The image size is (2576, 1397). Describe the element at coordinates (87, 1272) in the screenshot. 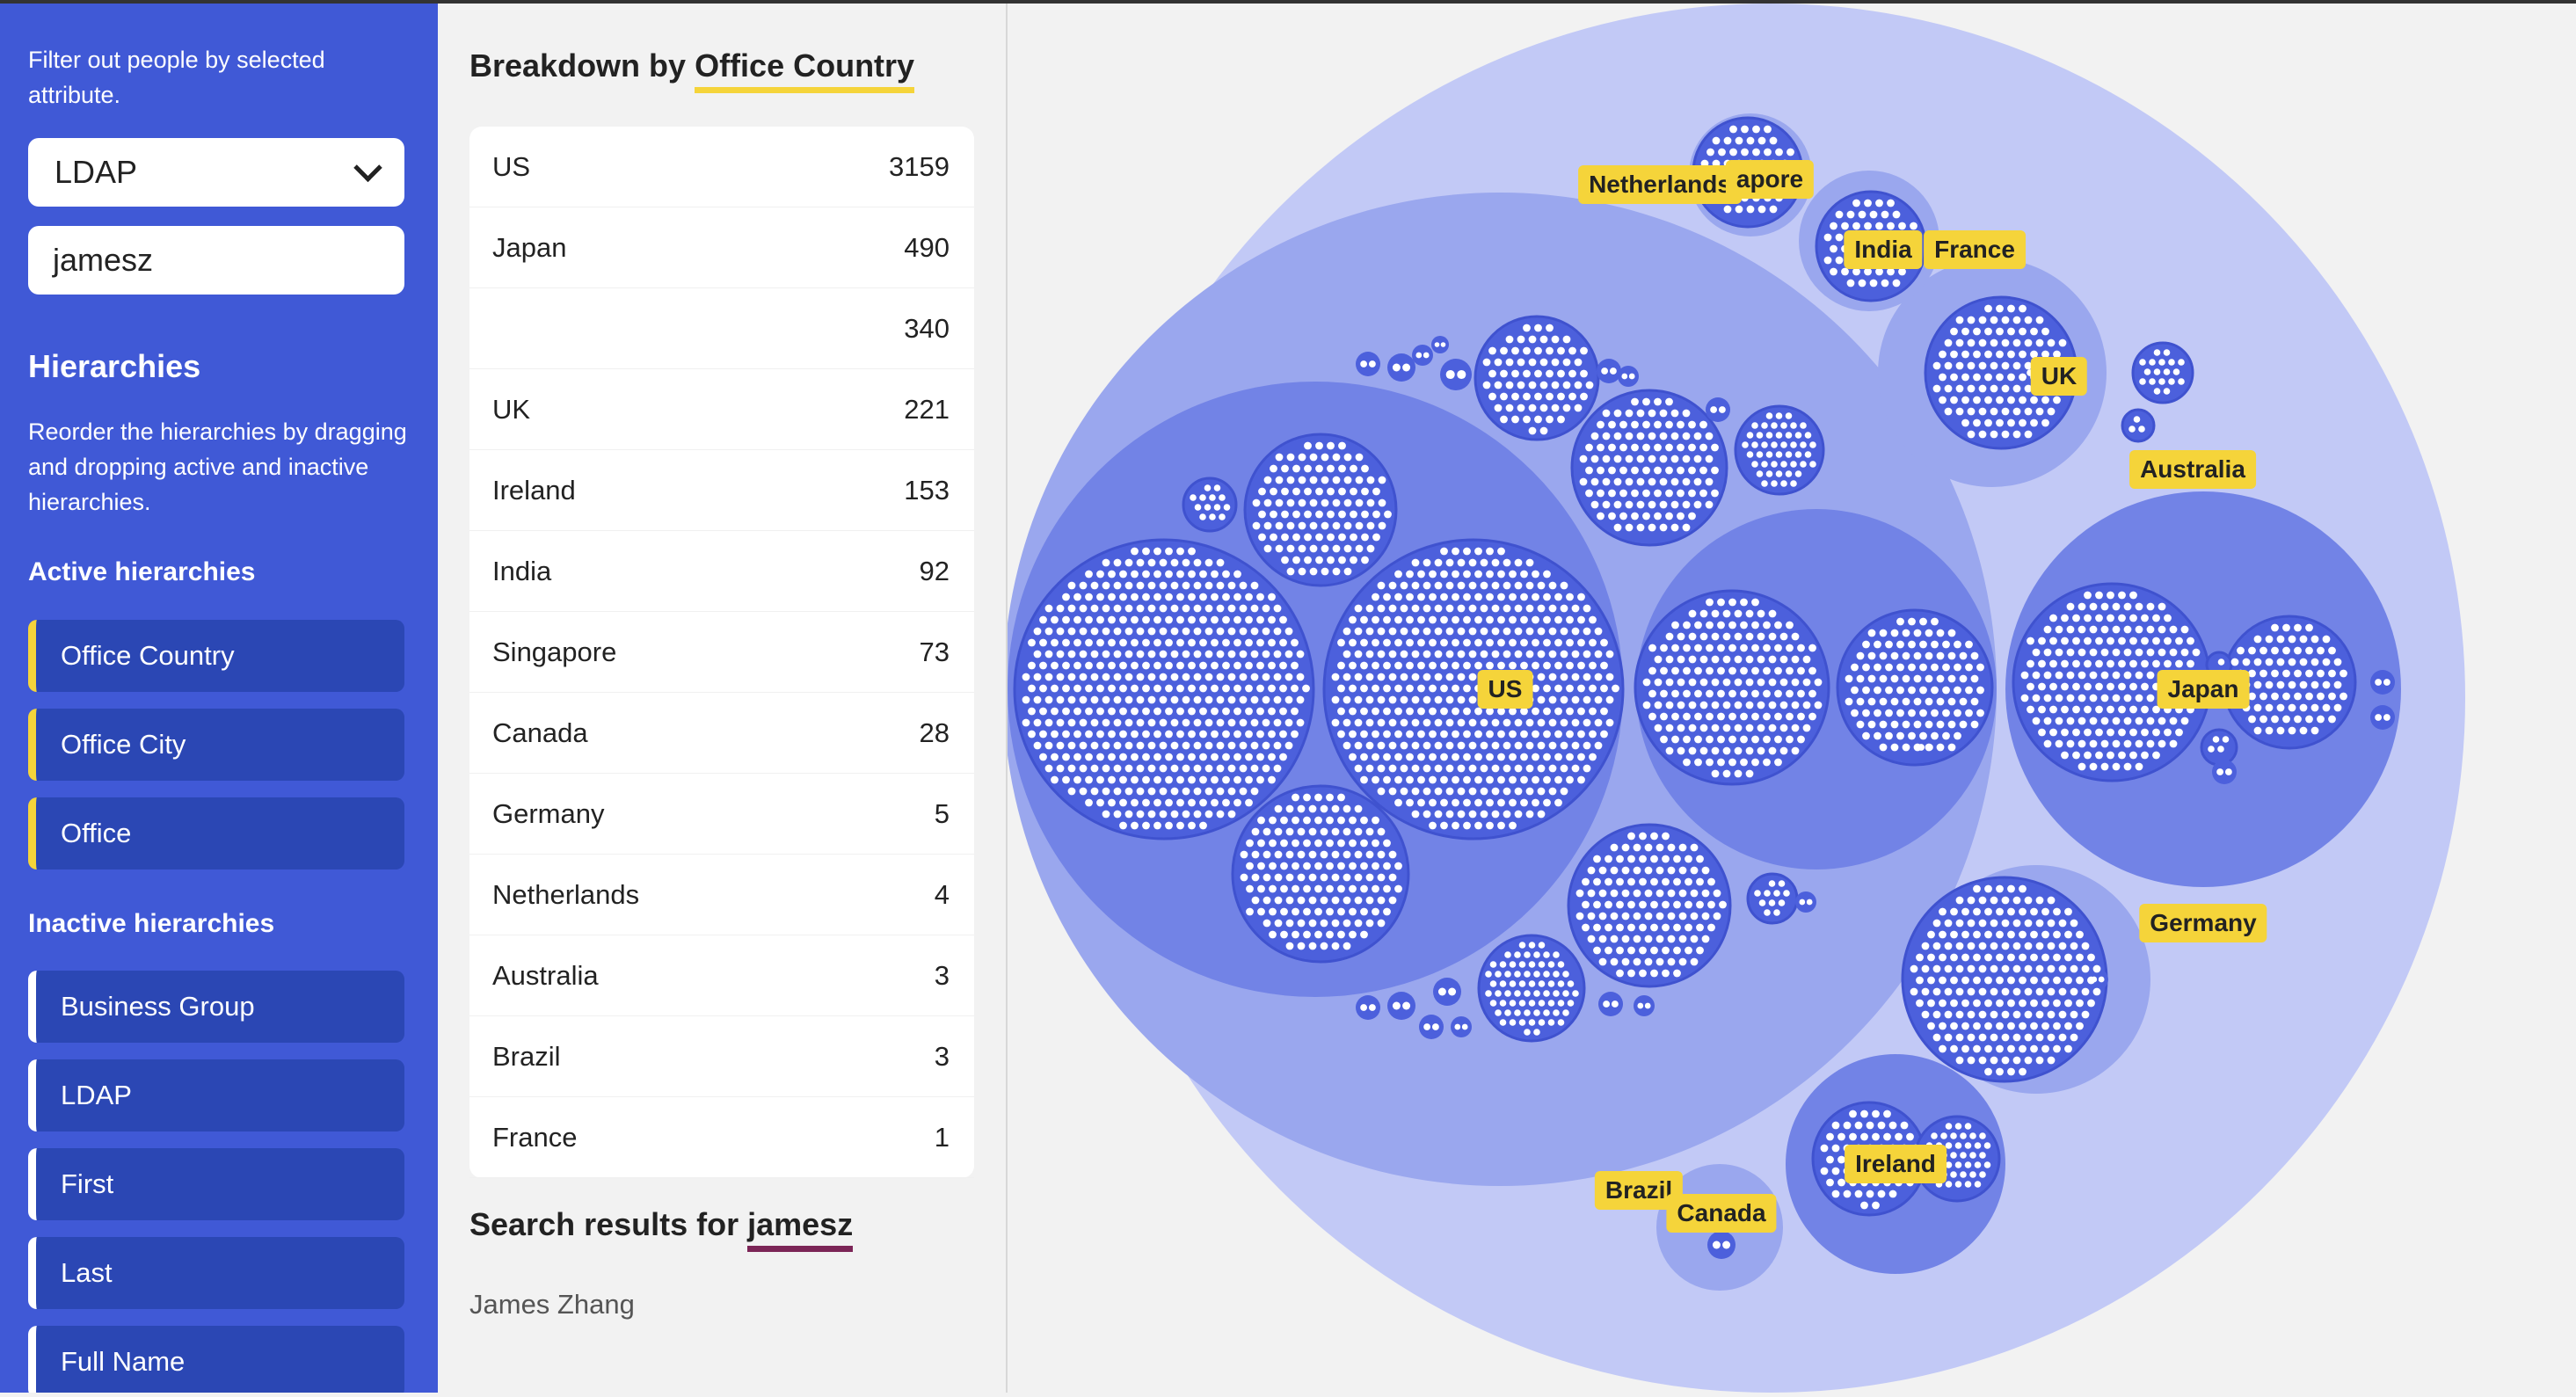

I see `hierarchy-label: Last` at that location.